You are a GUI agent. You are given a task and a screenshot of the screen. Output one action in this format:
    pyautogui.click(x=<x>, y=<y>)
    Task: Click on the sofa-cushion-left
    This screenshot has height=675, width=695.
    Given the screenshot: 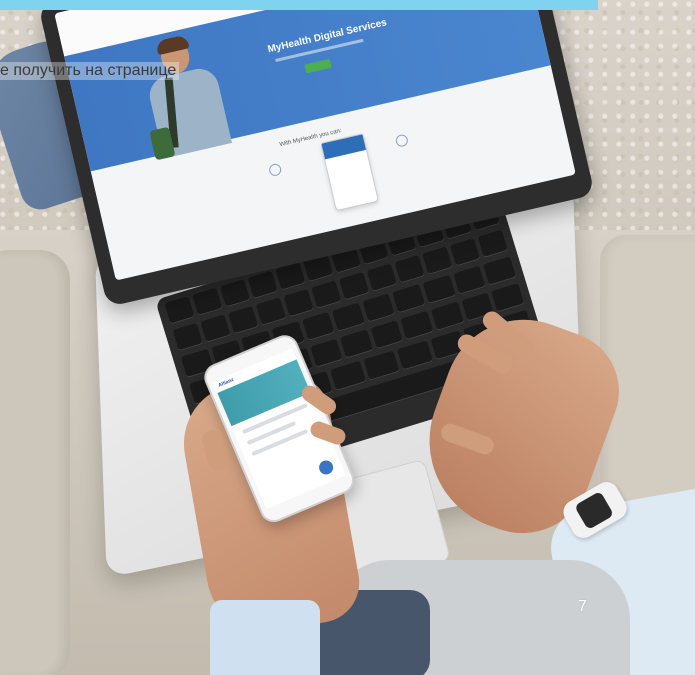 What is the action you would take?
    pyautogui.click(x=35, y=462)
    